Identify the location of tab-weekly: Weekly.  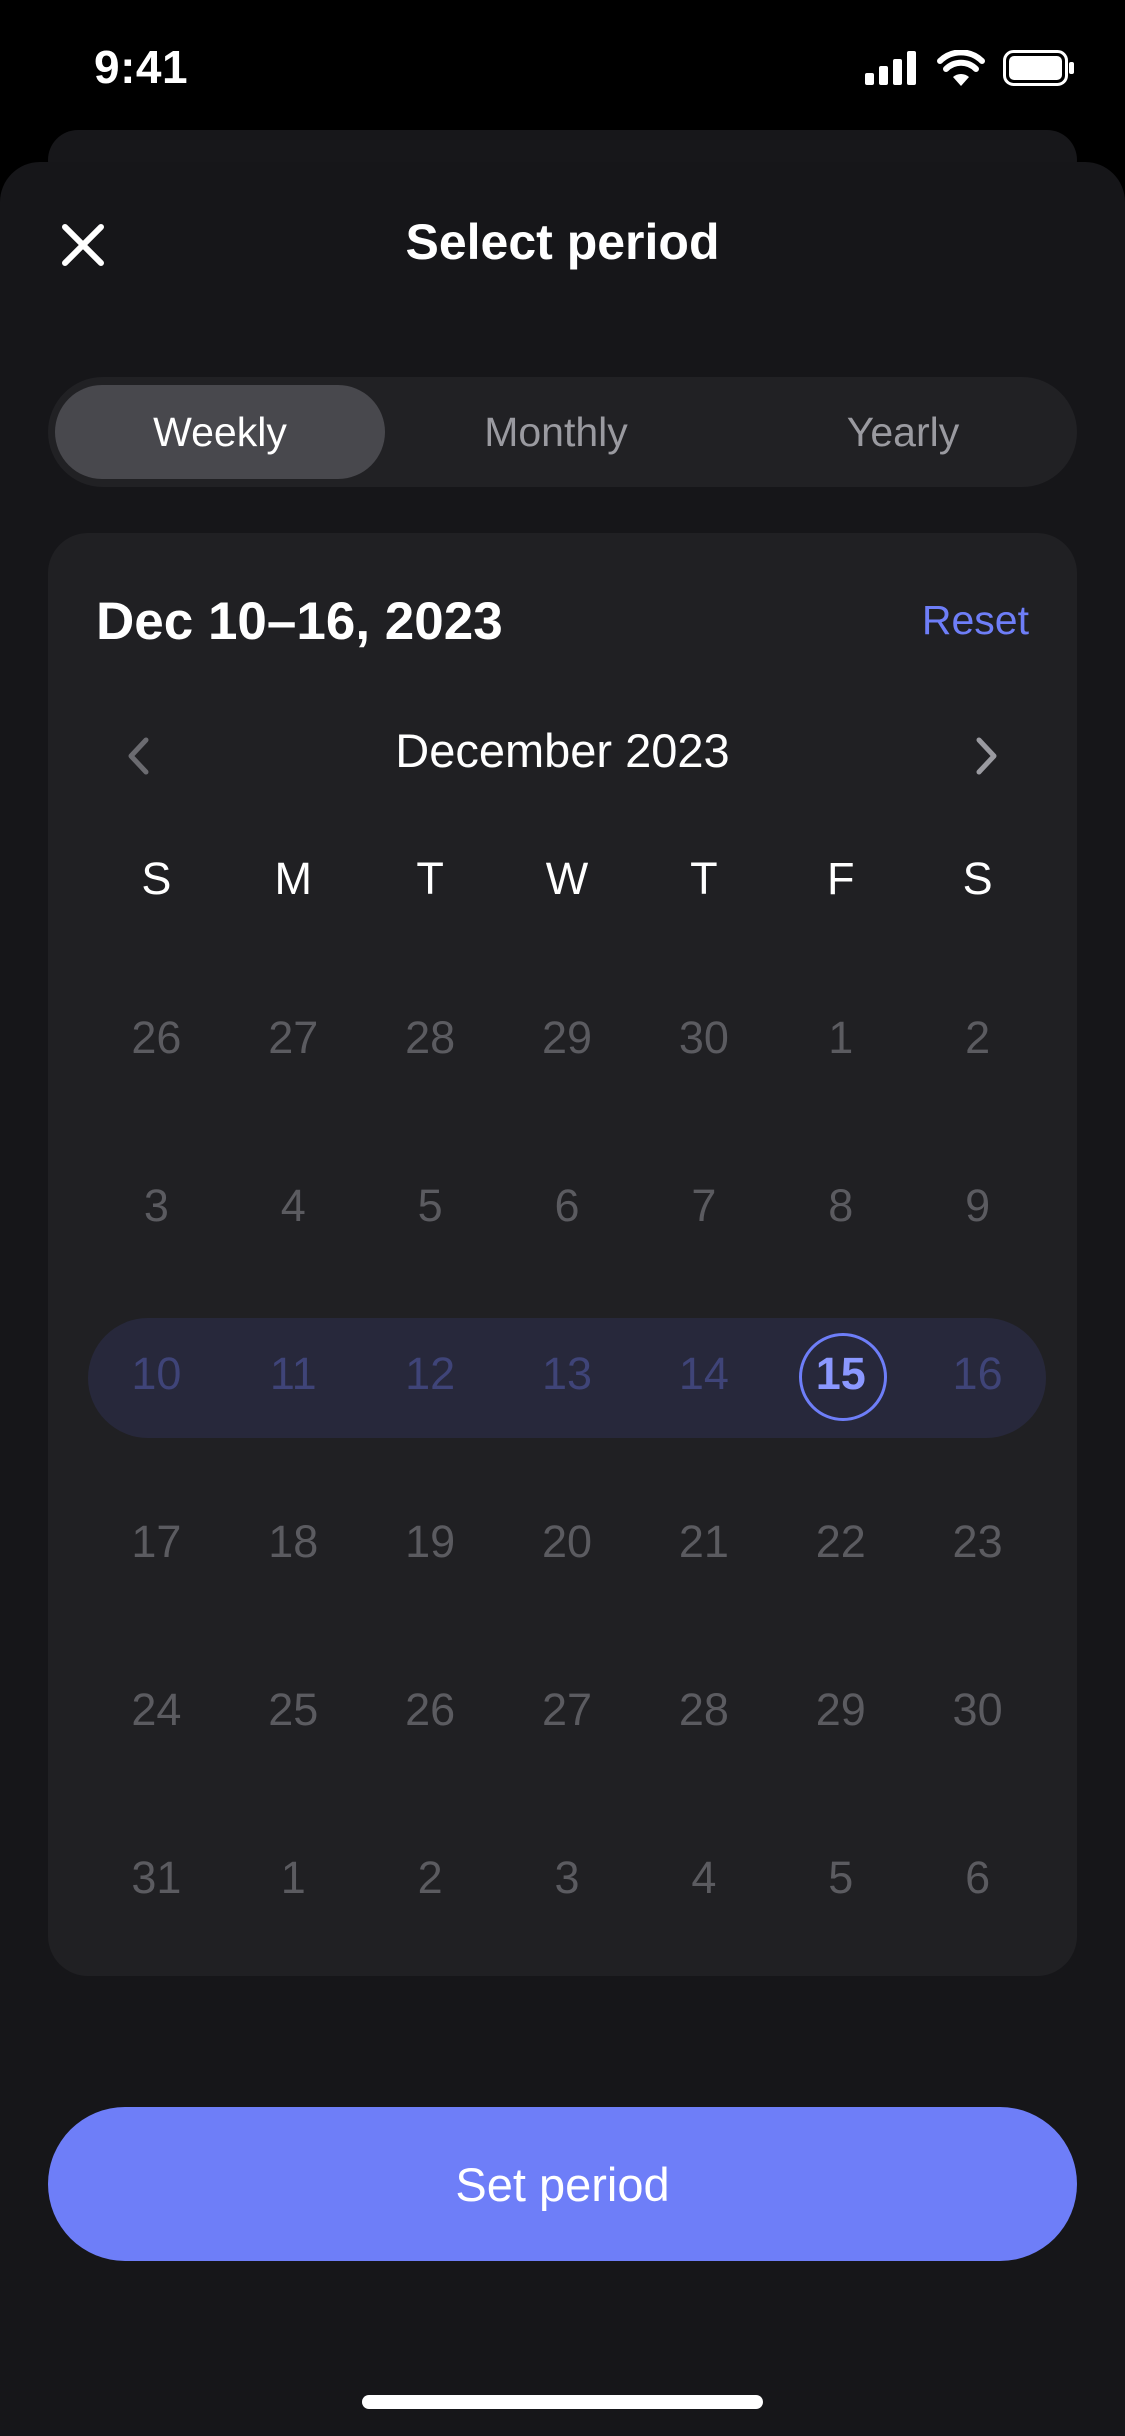
(220, 432).